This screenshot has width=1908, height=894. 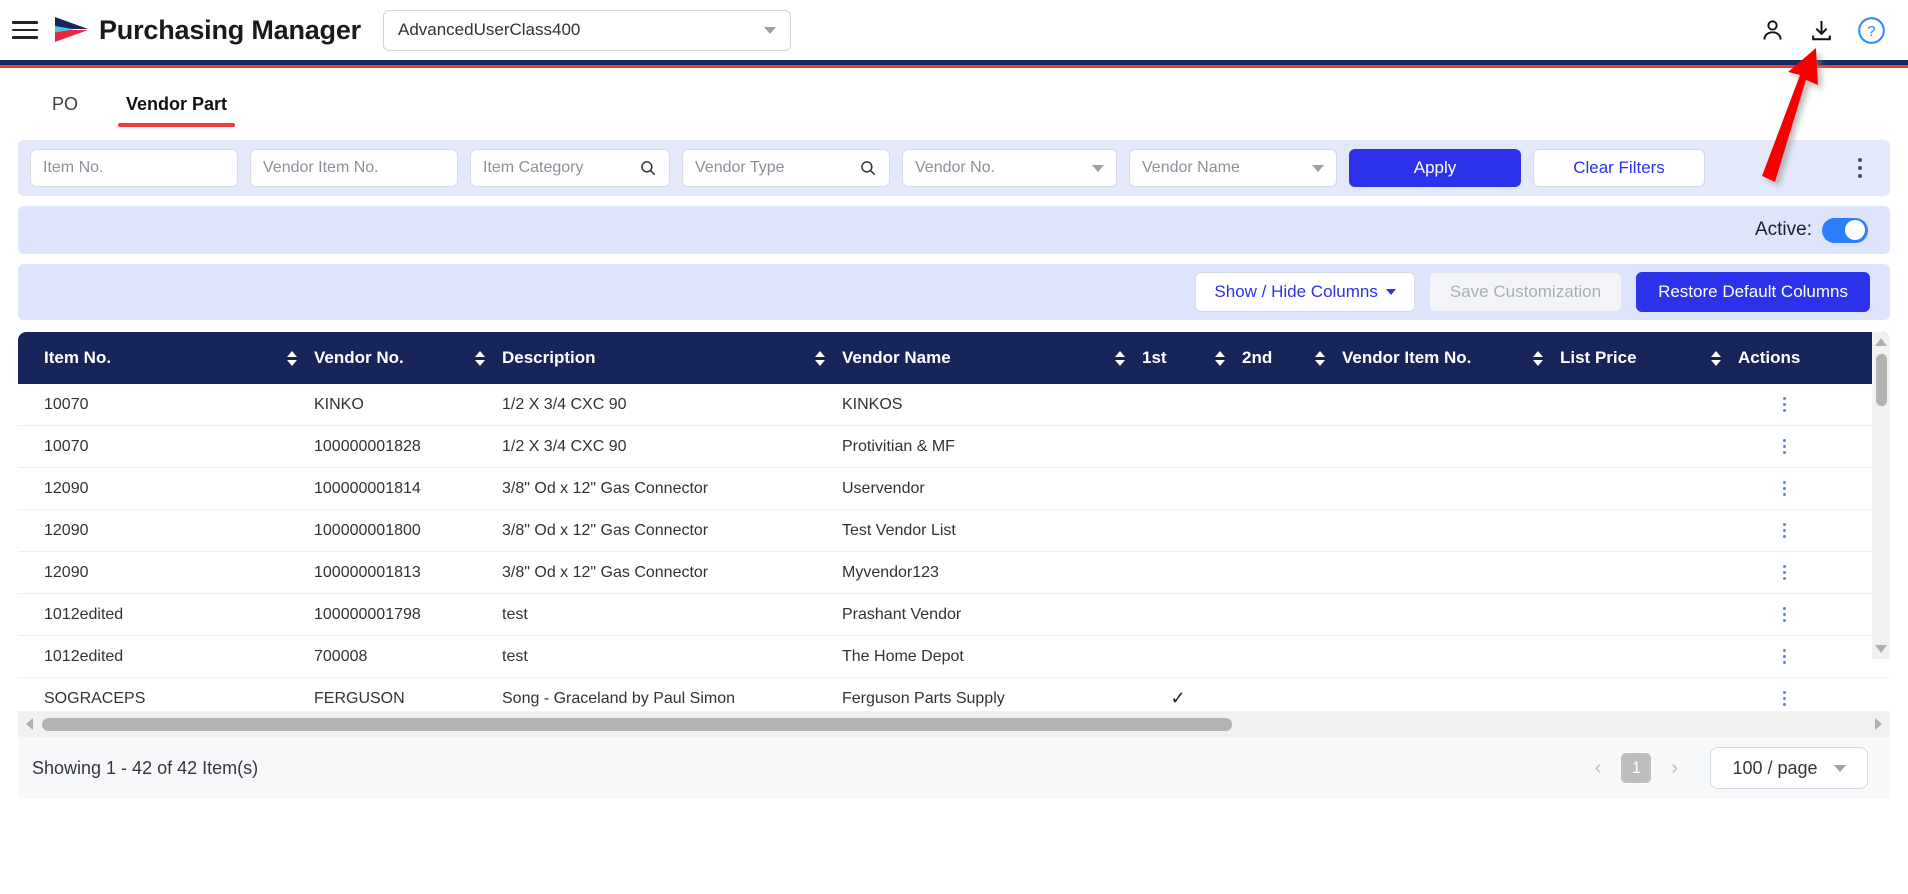 I want to click on column-label: List Price, so click(x=1598, y=357).